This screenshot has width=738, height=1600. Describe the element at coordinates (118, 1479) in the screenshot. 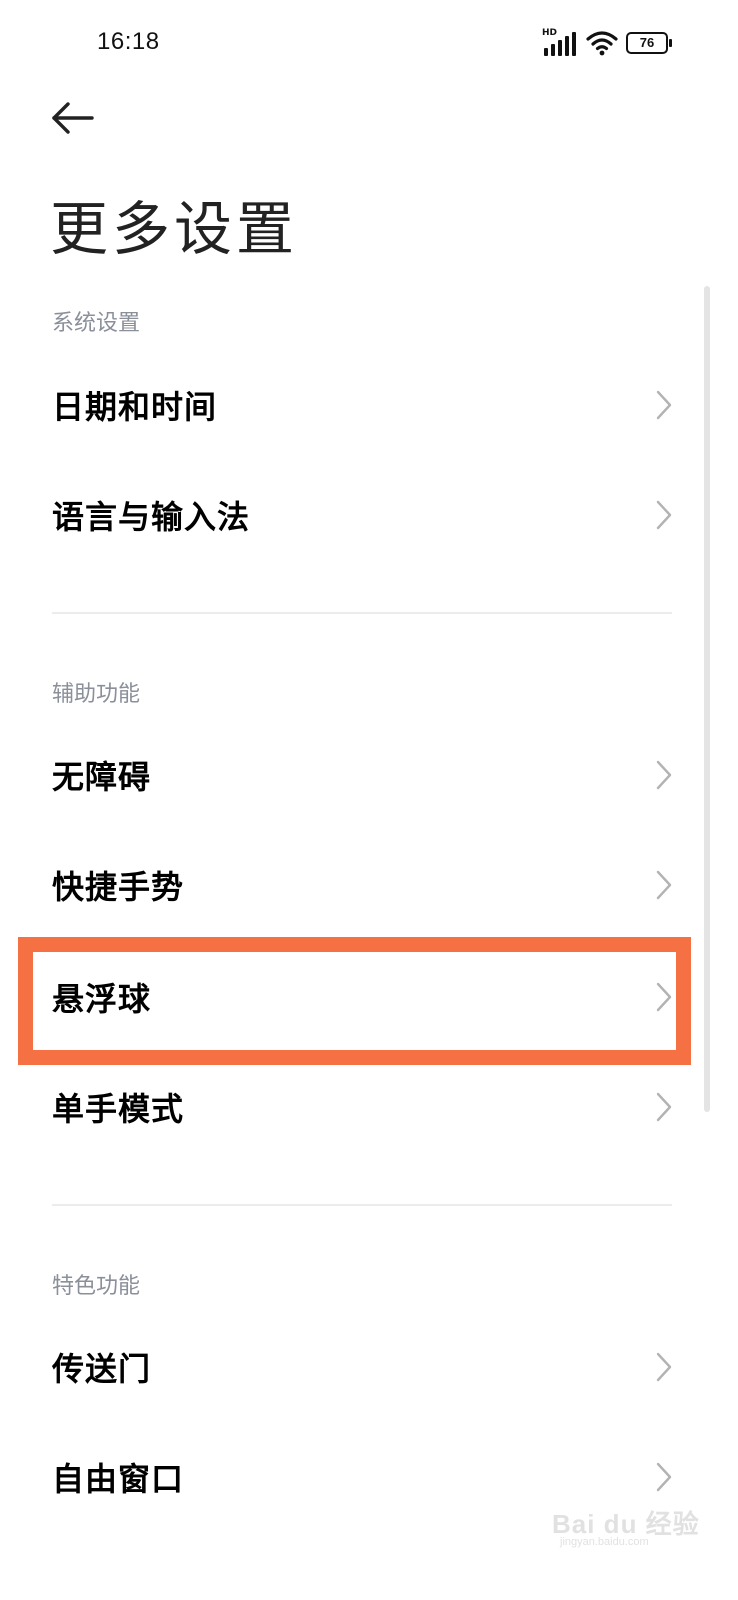

I see `row-label: 自由窗口` at that location.